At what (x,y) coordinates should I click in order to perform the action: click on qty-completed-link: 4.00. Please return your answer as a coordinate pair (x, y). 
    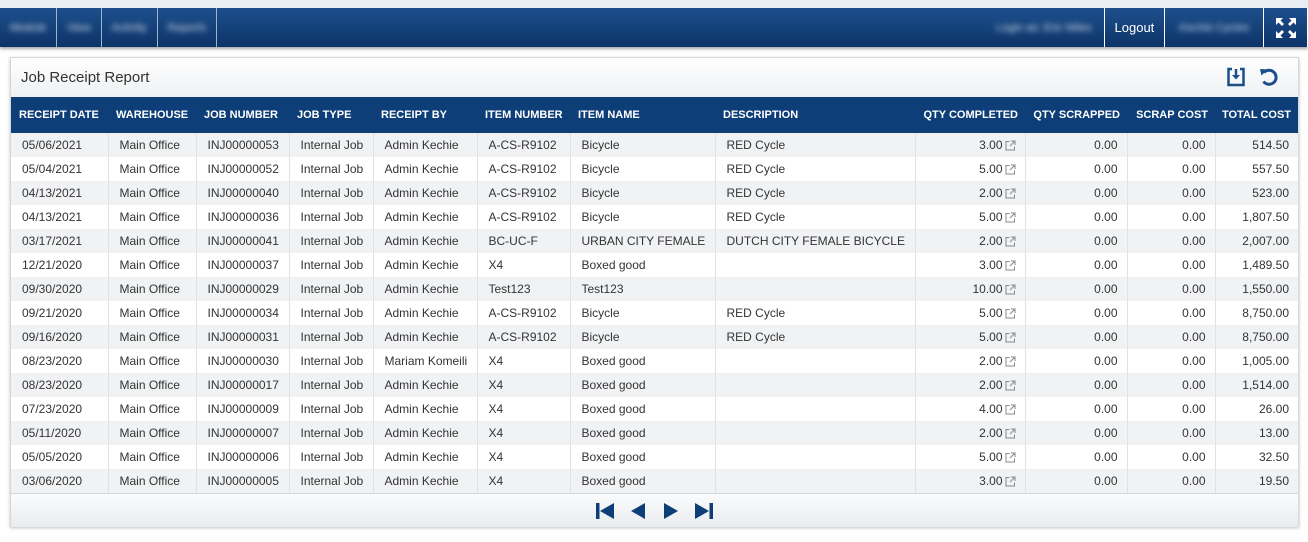
    Looking at the image, I should click on (997, 409).